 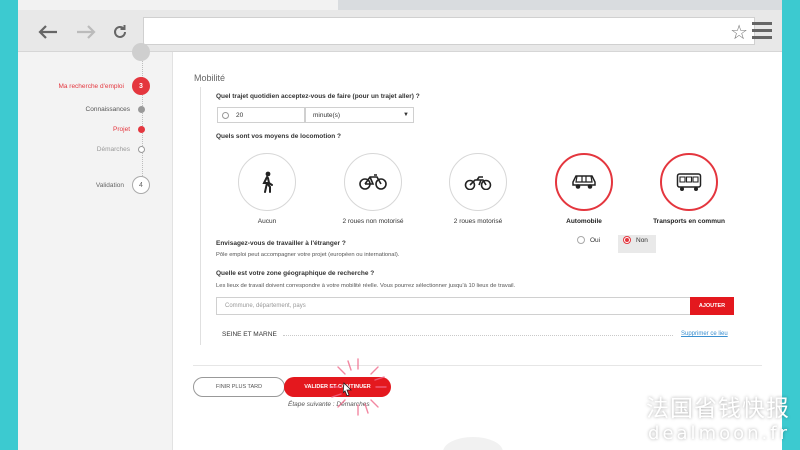 I want to click on bus-icon, so click(x=689, y=182).